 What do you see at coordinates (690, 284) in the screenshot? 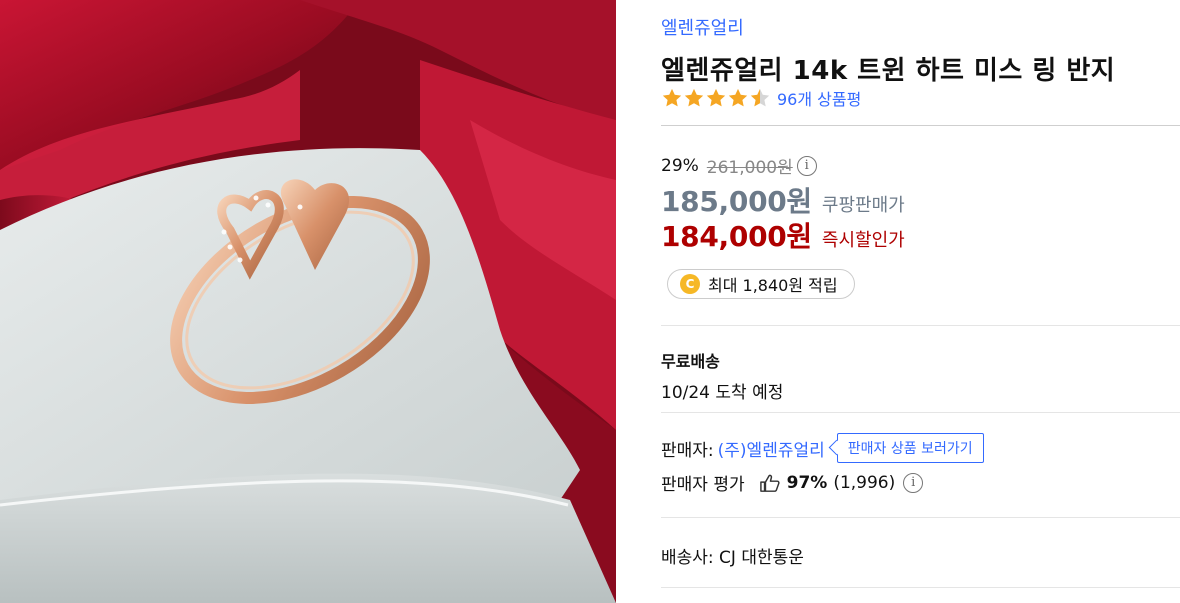
I see `coin-icon: C` at bounding box center [690, 284].